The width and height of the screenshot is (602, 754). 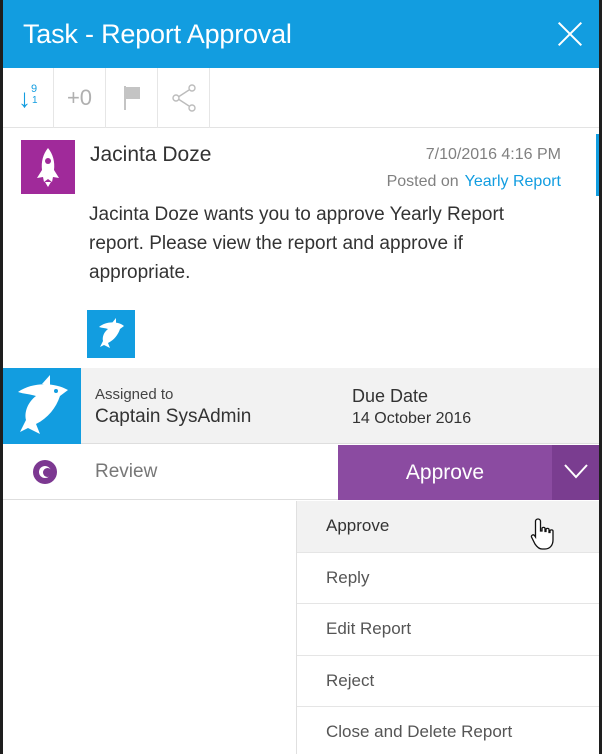 I want to click on assigned-to-label: Assigned to, so click(x=134, y=394).